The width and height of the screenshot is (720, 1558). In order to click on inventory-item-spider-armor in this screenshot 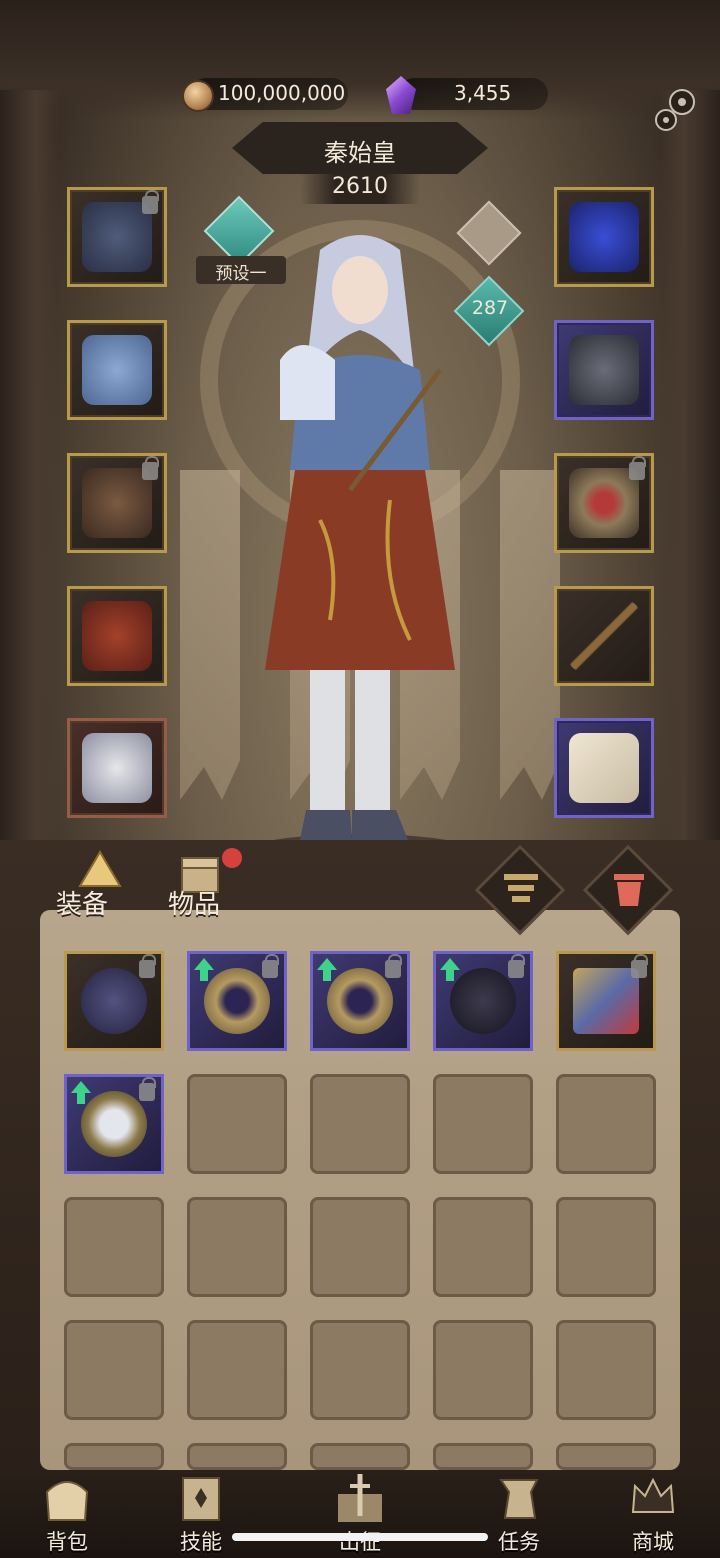, I will do `click(483, 1001)`.